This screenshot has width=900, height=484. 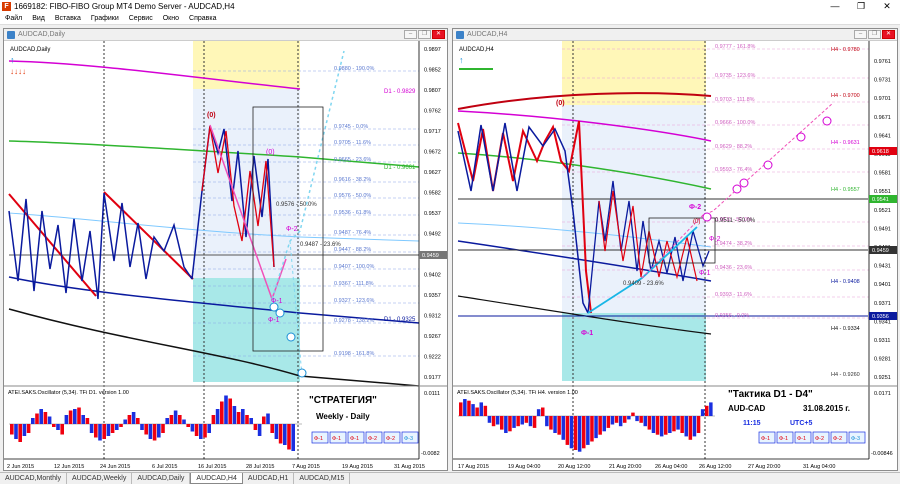 I want to click on fibo-button-label: Ф-1, so click(x=336, y=439).